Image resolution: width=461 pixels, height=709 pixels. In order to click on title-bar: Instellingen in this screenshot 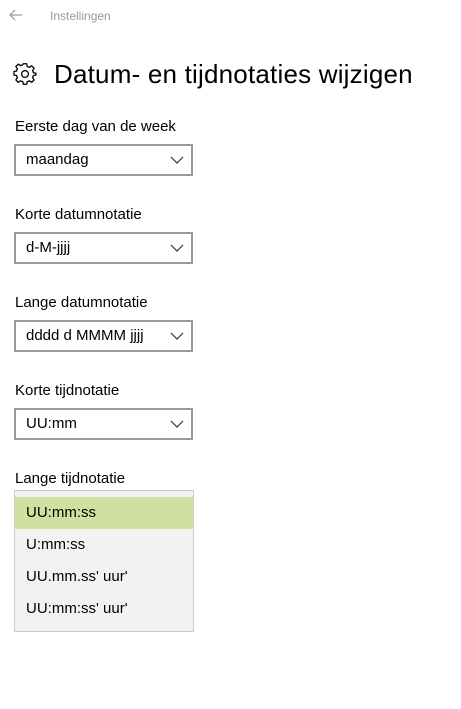, I will do `click(230, 16)`.